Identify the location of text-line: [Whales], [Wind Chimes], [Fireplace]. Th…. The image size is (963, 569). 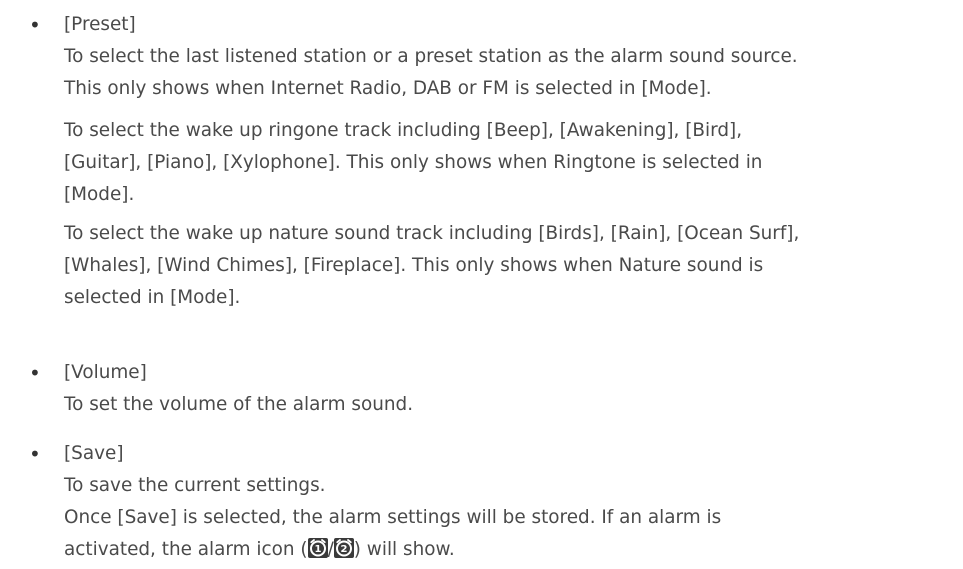
(414, 265).